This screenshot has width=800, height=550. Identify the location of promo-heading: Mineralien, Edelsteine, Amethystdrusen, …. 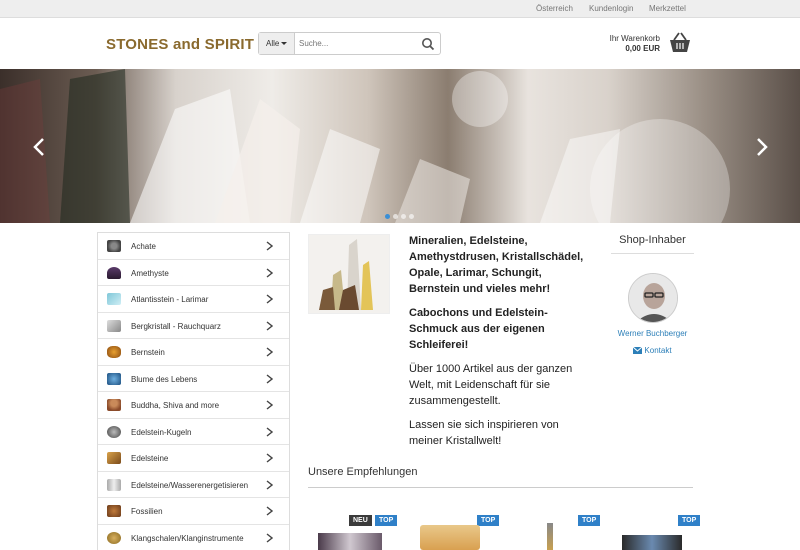
(496, 265).